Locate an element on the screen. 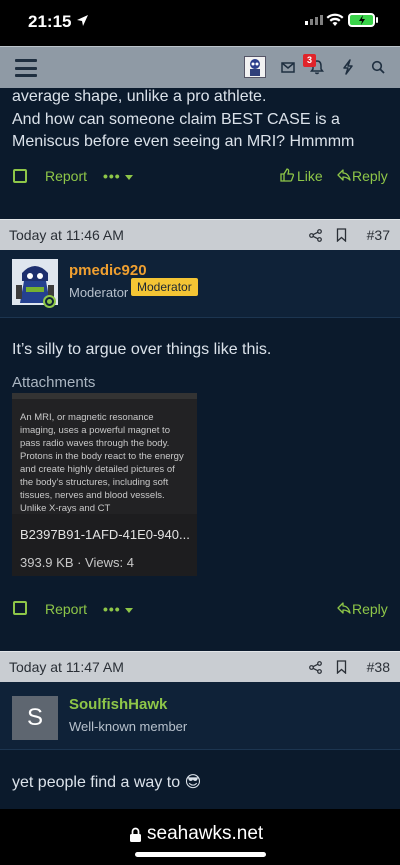 This screenshot has height=865, width=400. sunglasses-emoji-icon: 😎 is located at coordinates (193, 781).